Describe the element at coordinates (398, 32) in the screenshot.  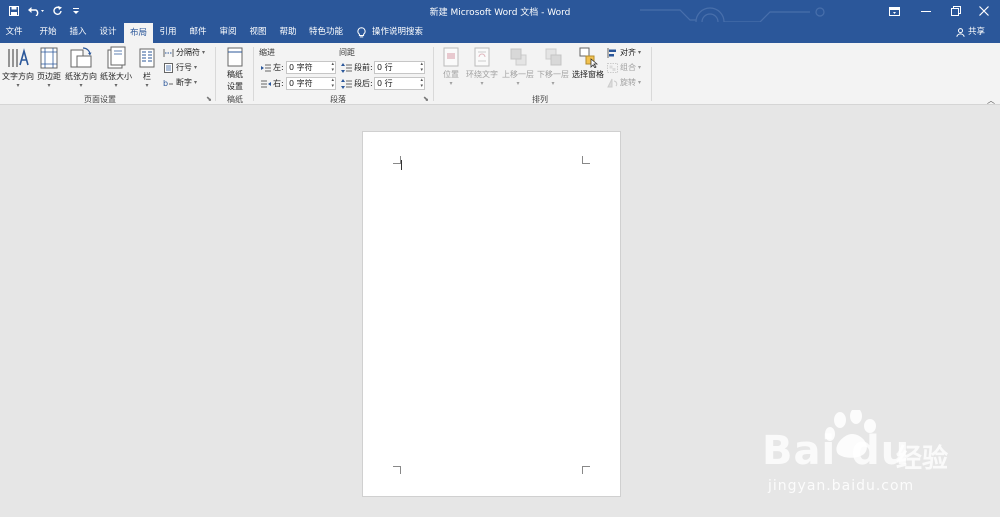
I see `tell-me-label: 操作说明搜索` at that location.